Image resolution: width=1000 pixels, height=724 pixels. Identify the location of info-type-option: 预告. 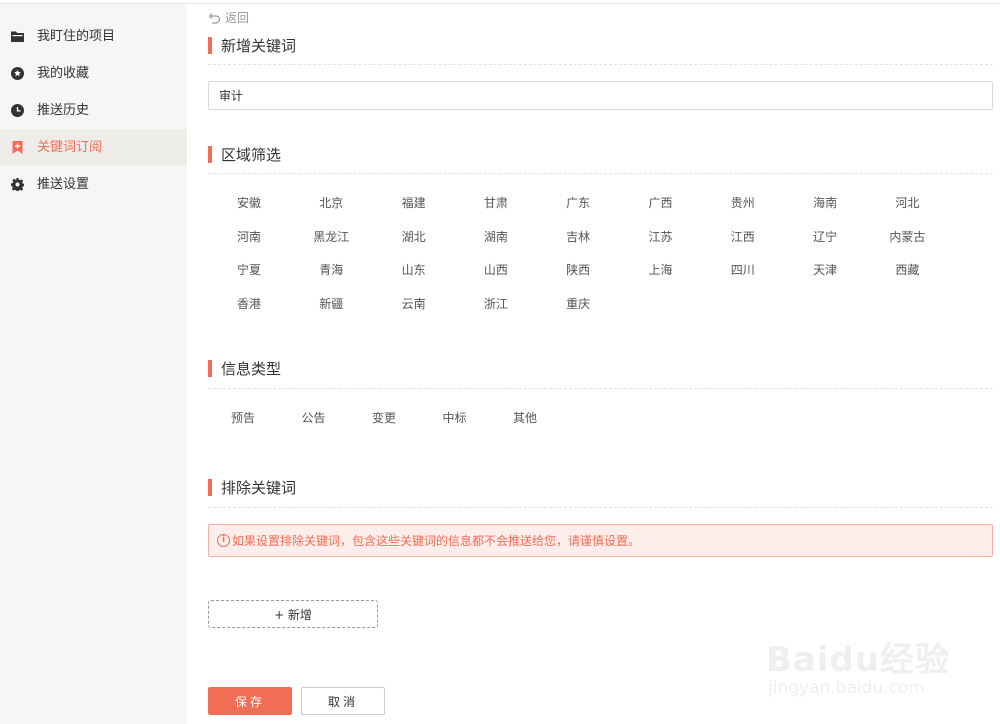
(243, 418).